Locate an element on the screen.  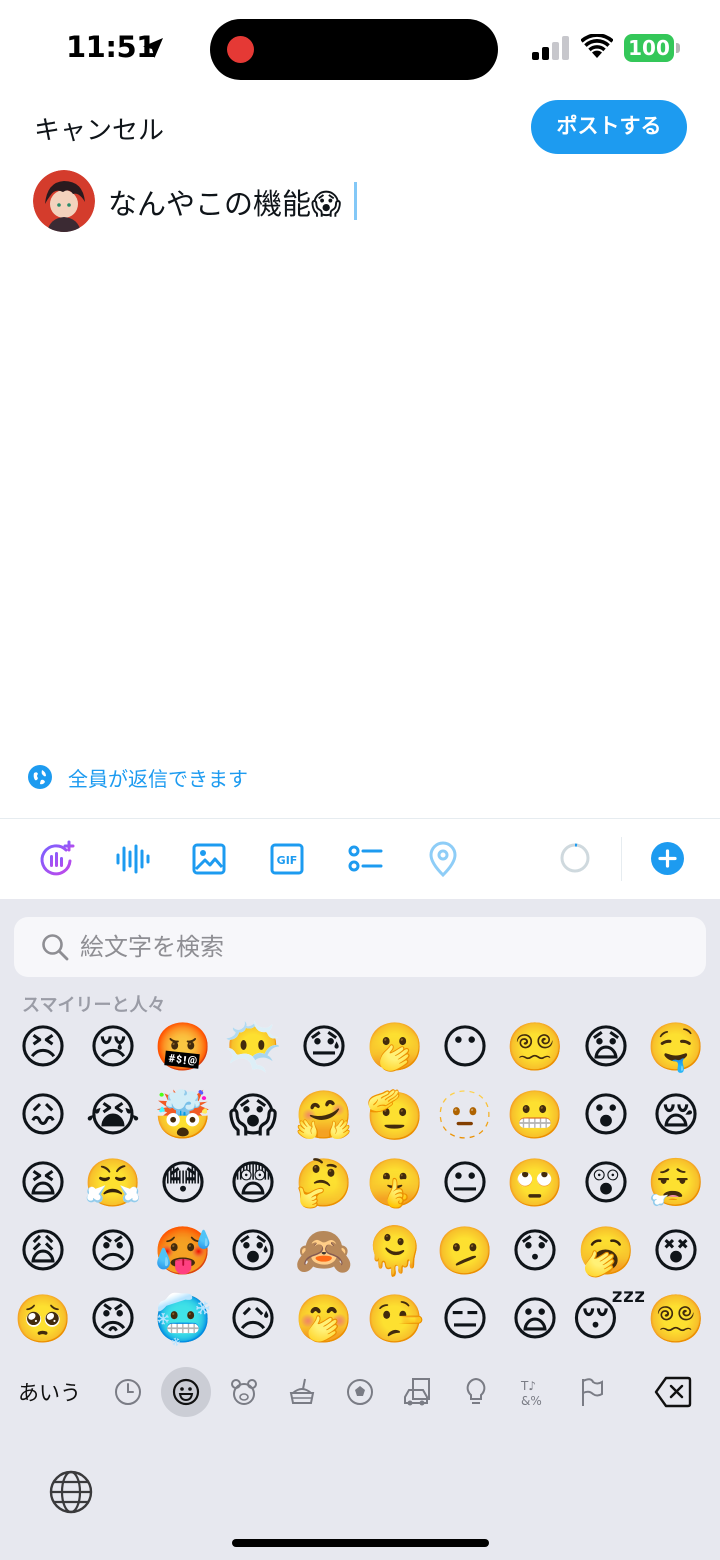
emoji-key: 😲 is located at coordinates (606, 1184).